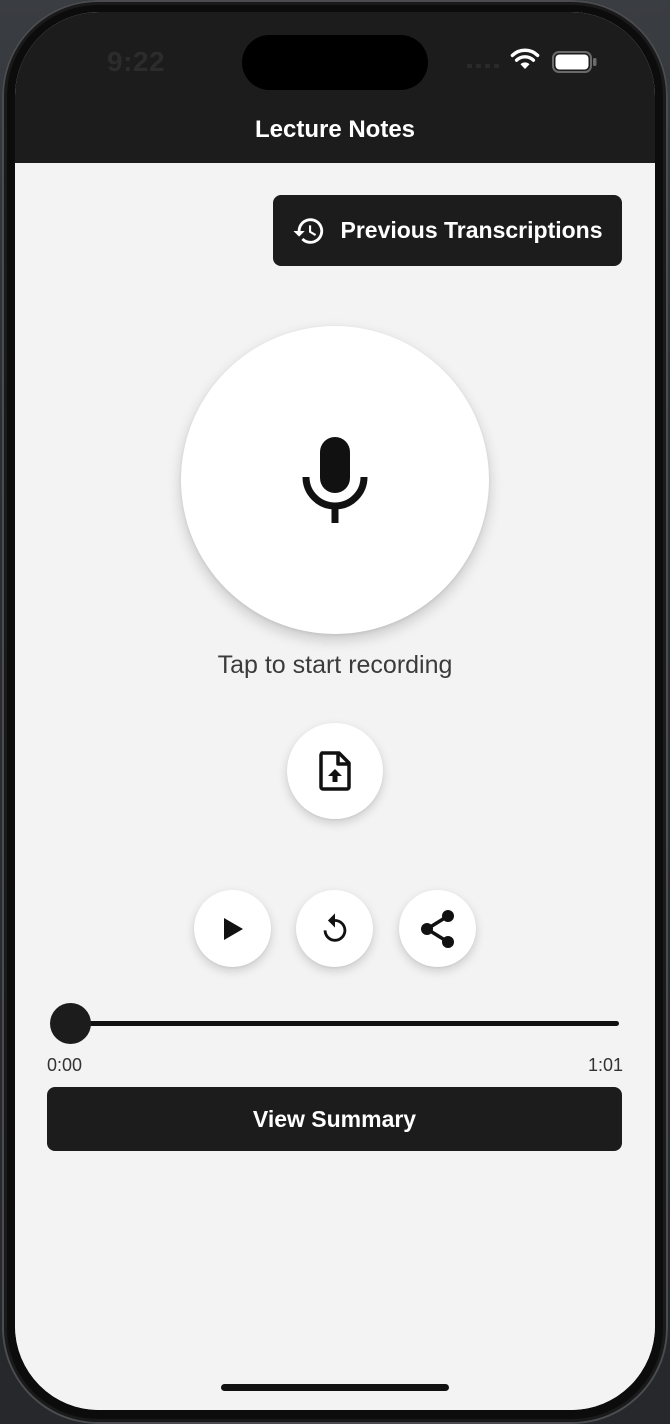 This screenshot has width=670, height=1424. I want to click on previous-transcriptions-button: Previous Transcriptions, so click(447, 230).